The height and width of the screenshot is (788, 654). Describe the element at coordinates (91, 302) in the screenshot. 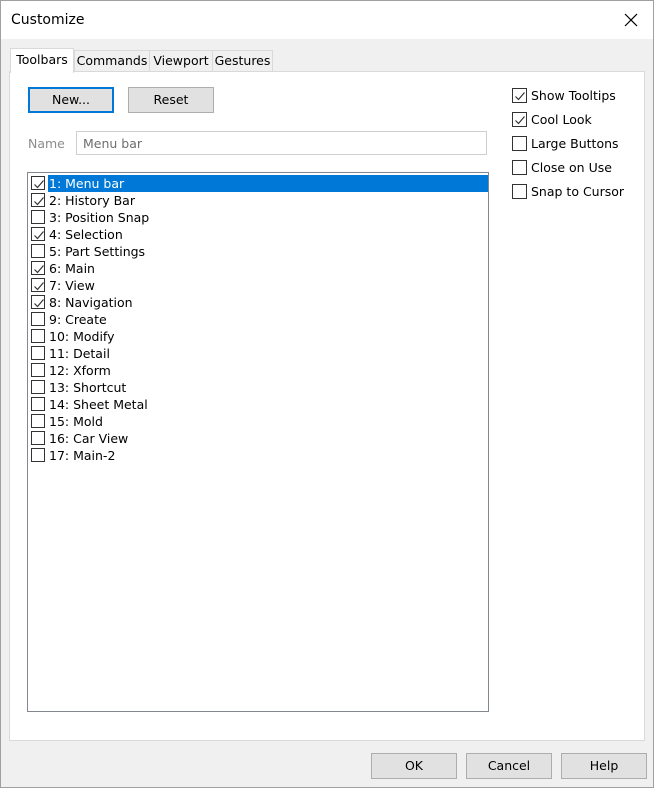

I see `toolbar-list-item-label: 8: Navigation` at that location.